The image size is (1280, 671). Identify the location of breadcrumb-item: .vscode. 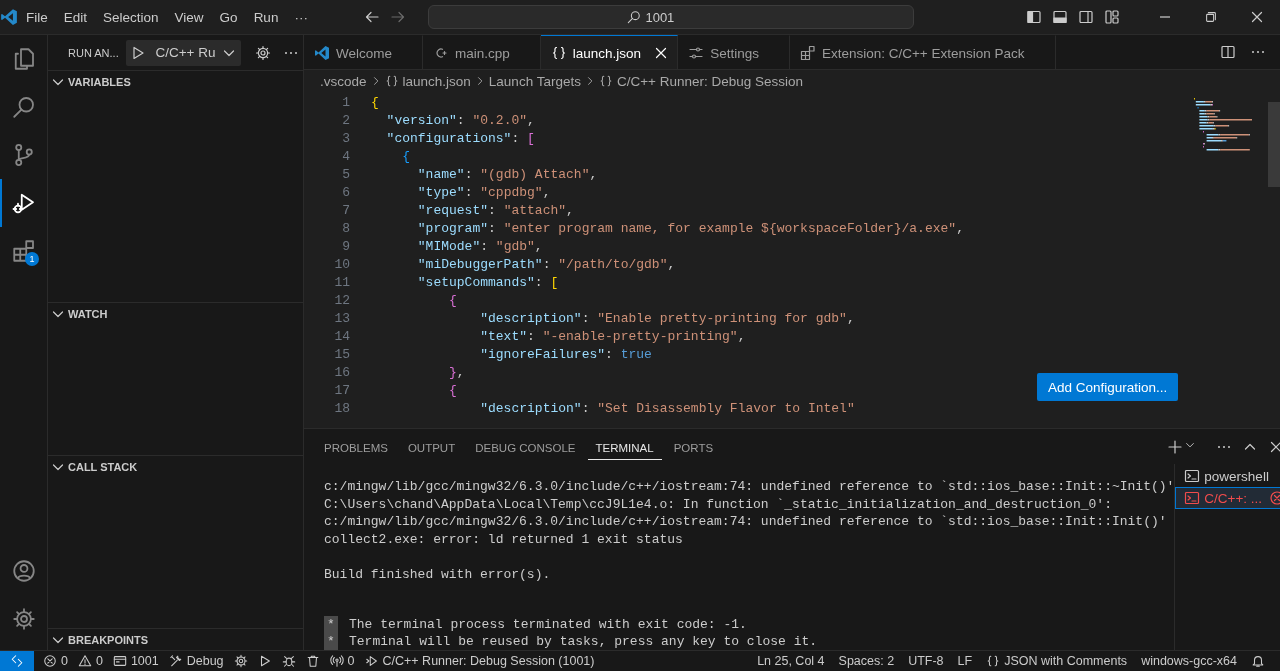
(343, 81).